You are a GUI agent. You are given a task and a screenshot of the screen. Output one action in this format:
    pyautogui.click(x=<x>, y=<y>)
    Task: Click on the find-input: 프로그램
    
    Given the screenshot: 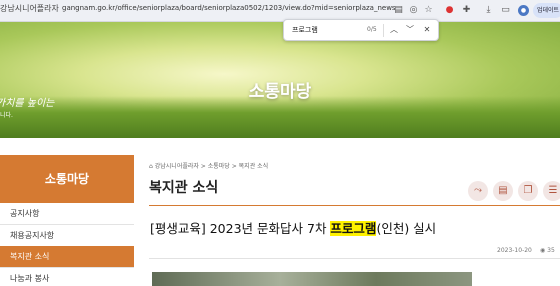 What is the action you would take?
    pyautogui.click(x=305, y=30)
    